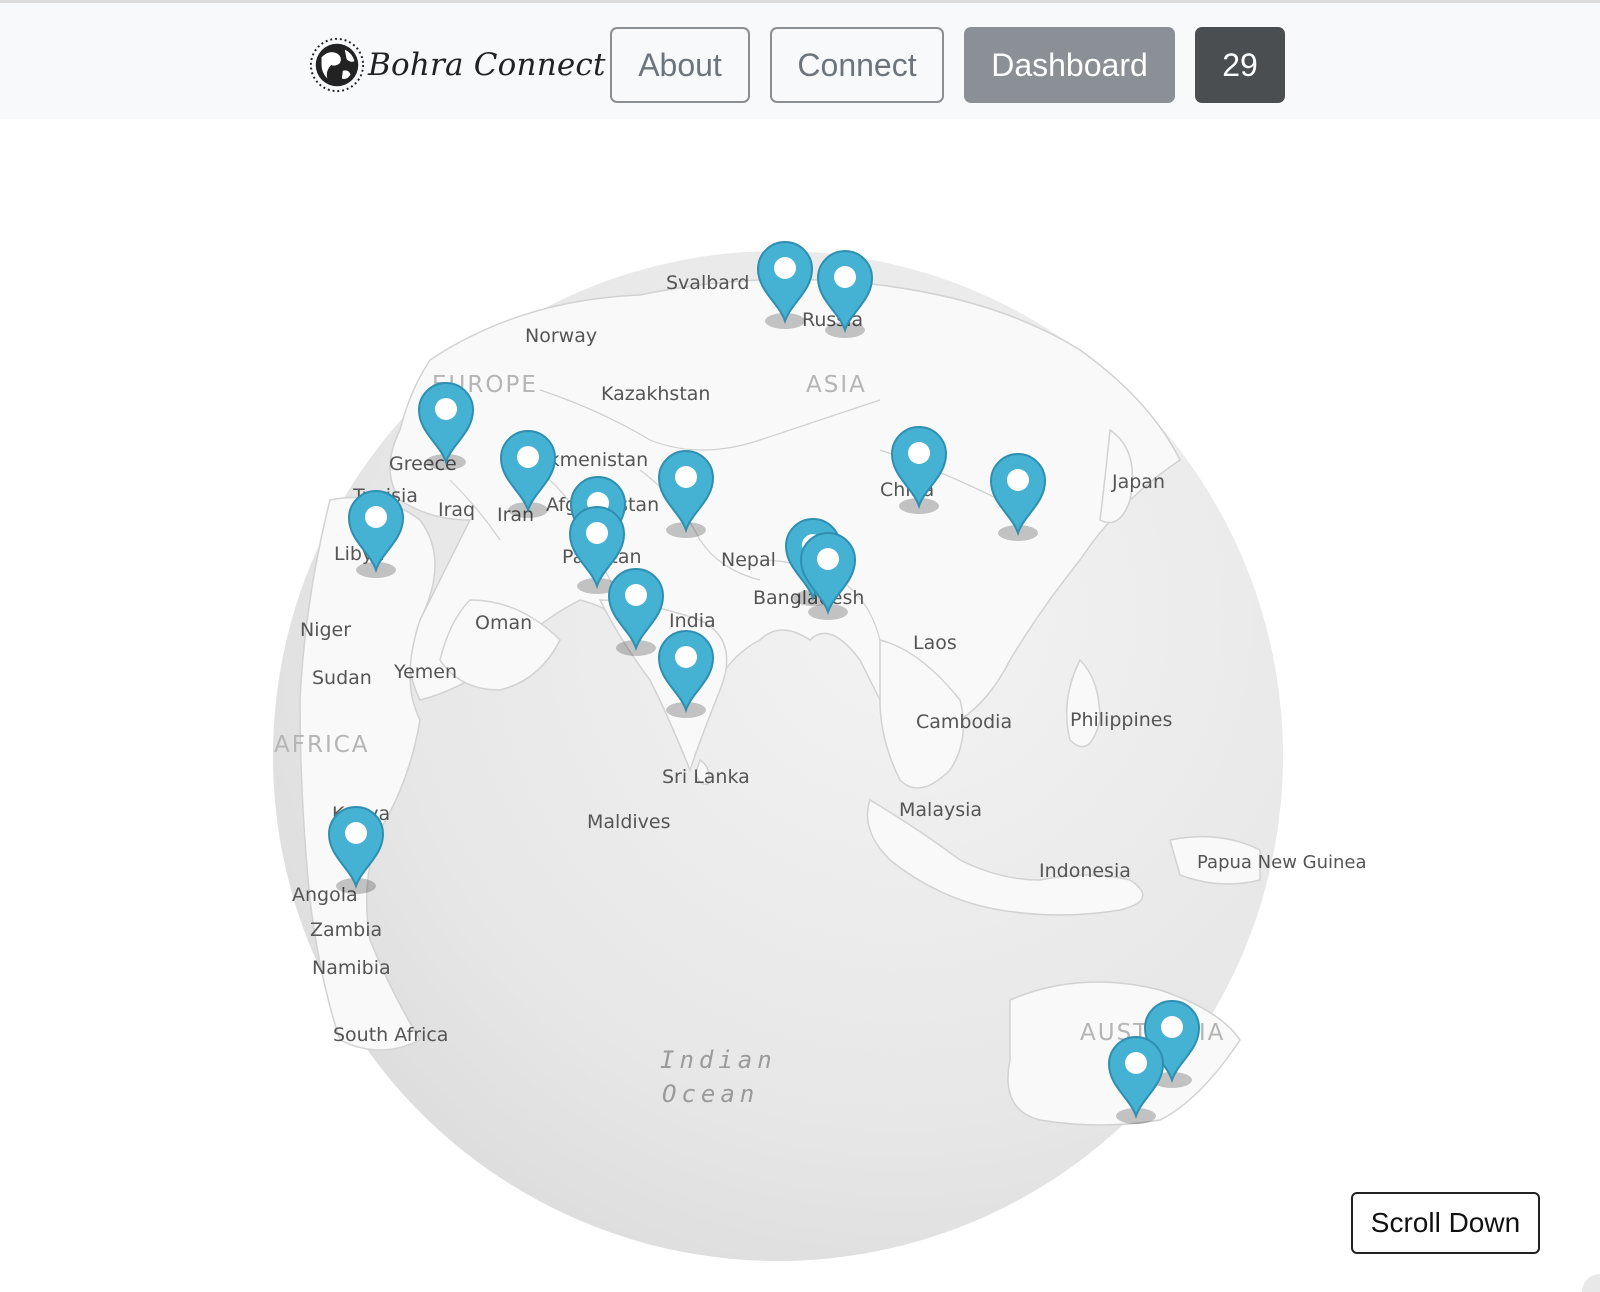 This screenshot has height=1292, width=1600. What do you see at coordinates (718, 1060) in the screenshot?
I see `ocean-label-line1: Indian` at bounding box center [718, 1060].